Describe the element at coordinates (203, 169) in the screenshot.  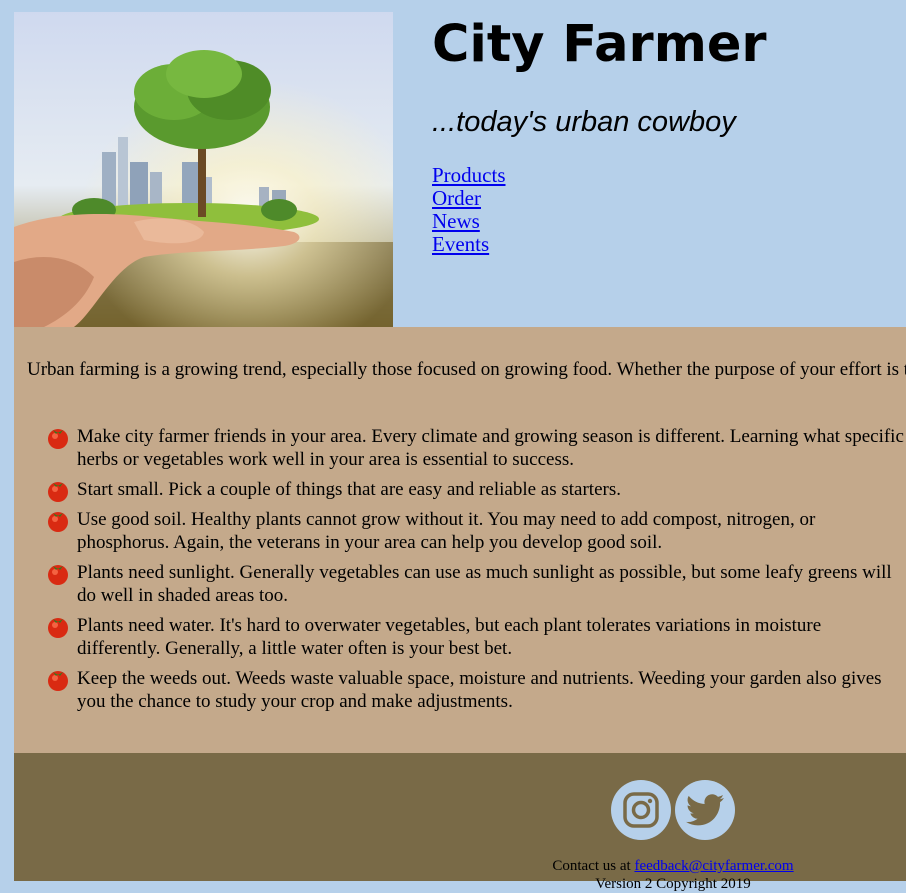
I see `hero-image` at that location.